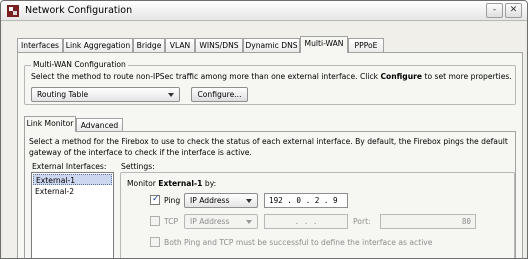 This screenshot has width=528, height=259. Describe the element at coordinates (172, 183) in the screenshot. I see `monitor-heading: Monitor External-1 by:` at that location.